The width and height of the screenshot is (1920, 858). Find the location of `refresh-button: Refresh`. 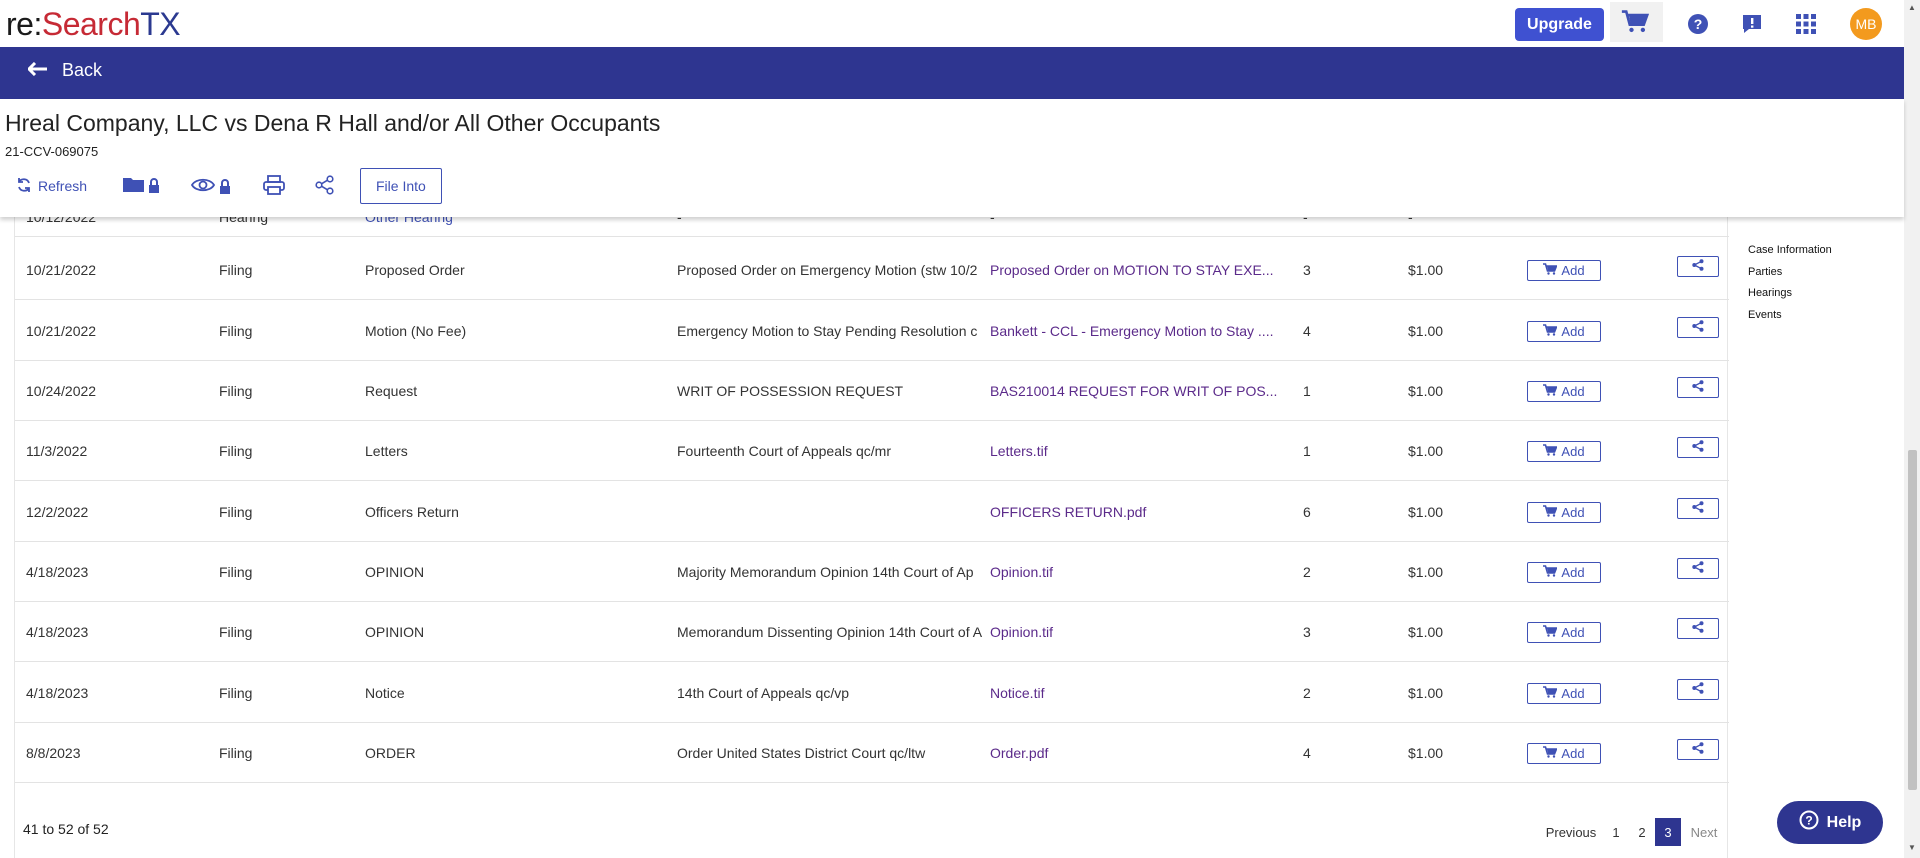

refresh-button: Refresh is located at coordinates (69, 186).